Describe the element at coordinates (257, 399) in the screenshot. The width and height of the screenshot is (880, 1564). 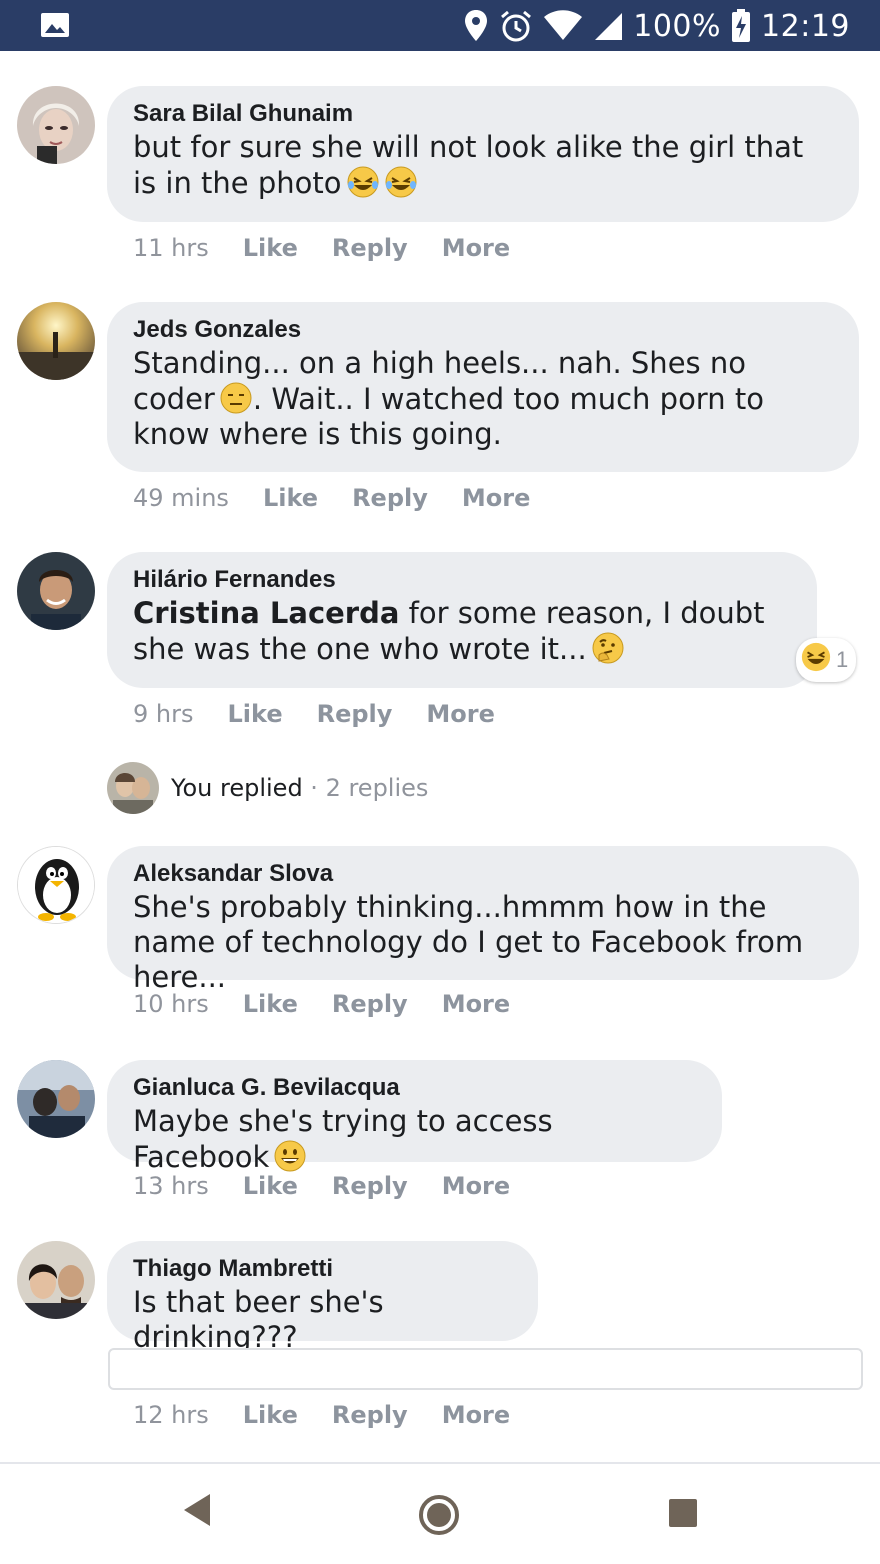
I see `comment-body-period: .` at that location.